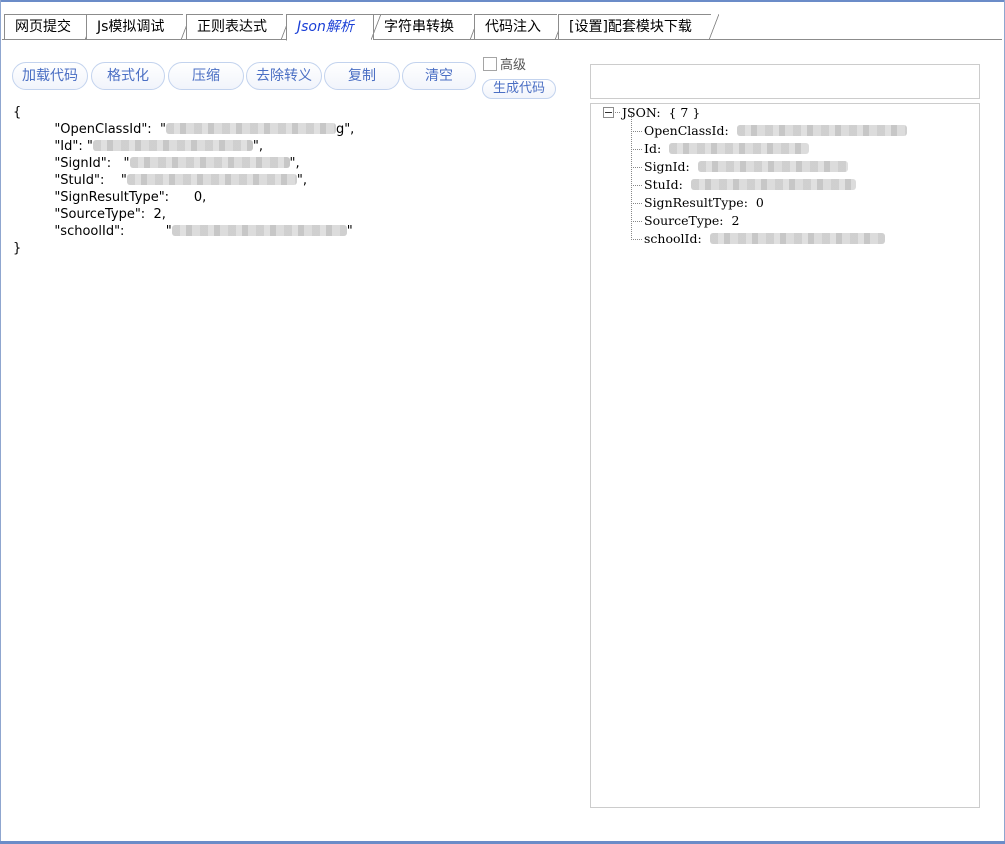  I want to click on tab-code-inject: 代码注入, so click(519, 27).